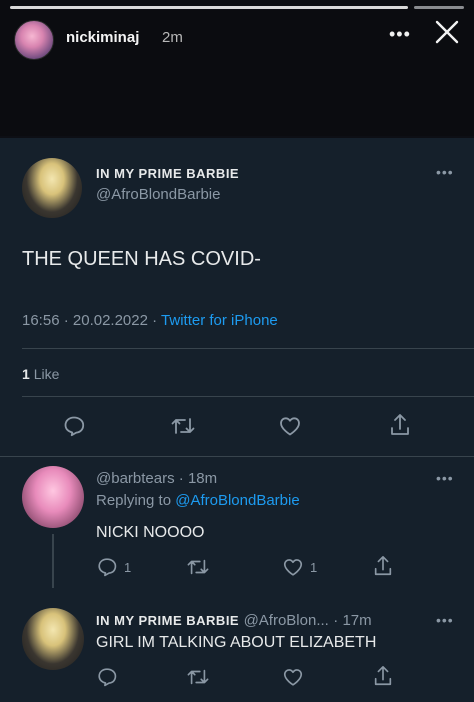  What do you see at coordinates (357, 620) in the screenshot?
I see `reply-time: 17m` at bounding box center [357, 620].